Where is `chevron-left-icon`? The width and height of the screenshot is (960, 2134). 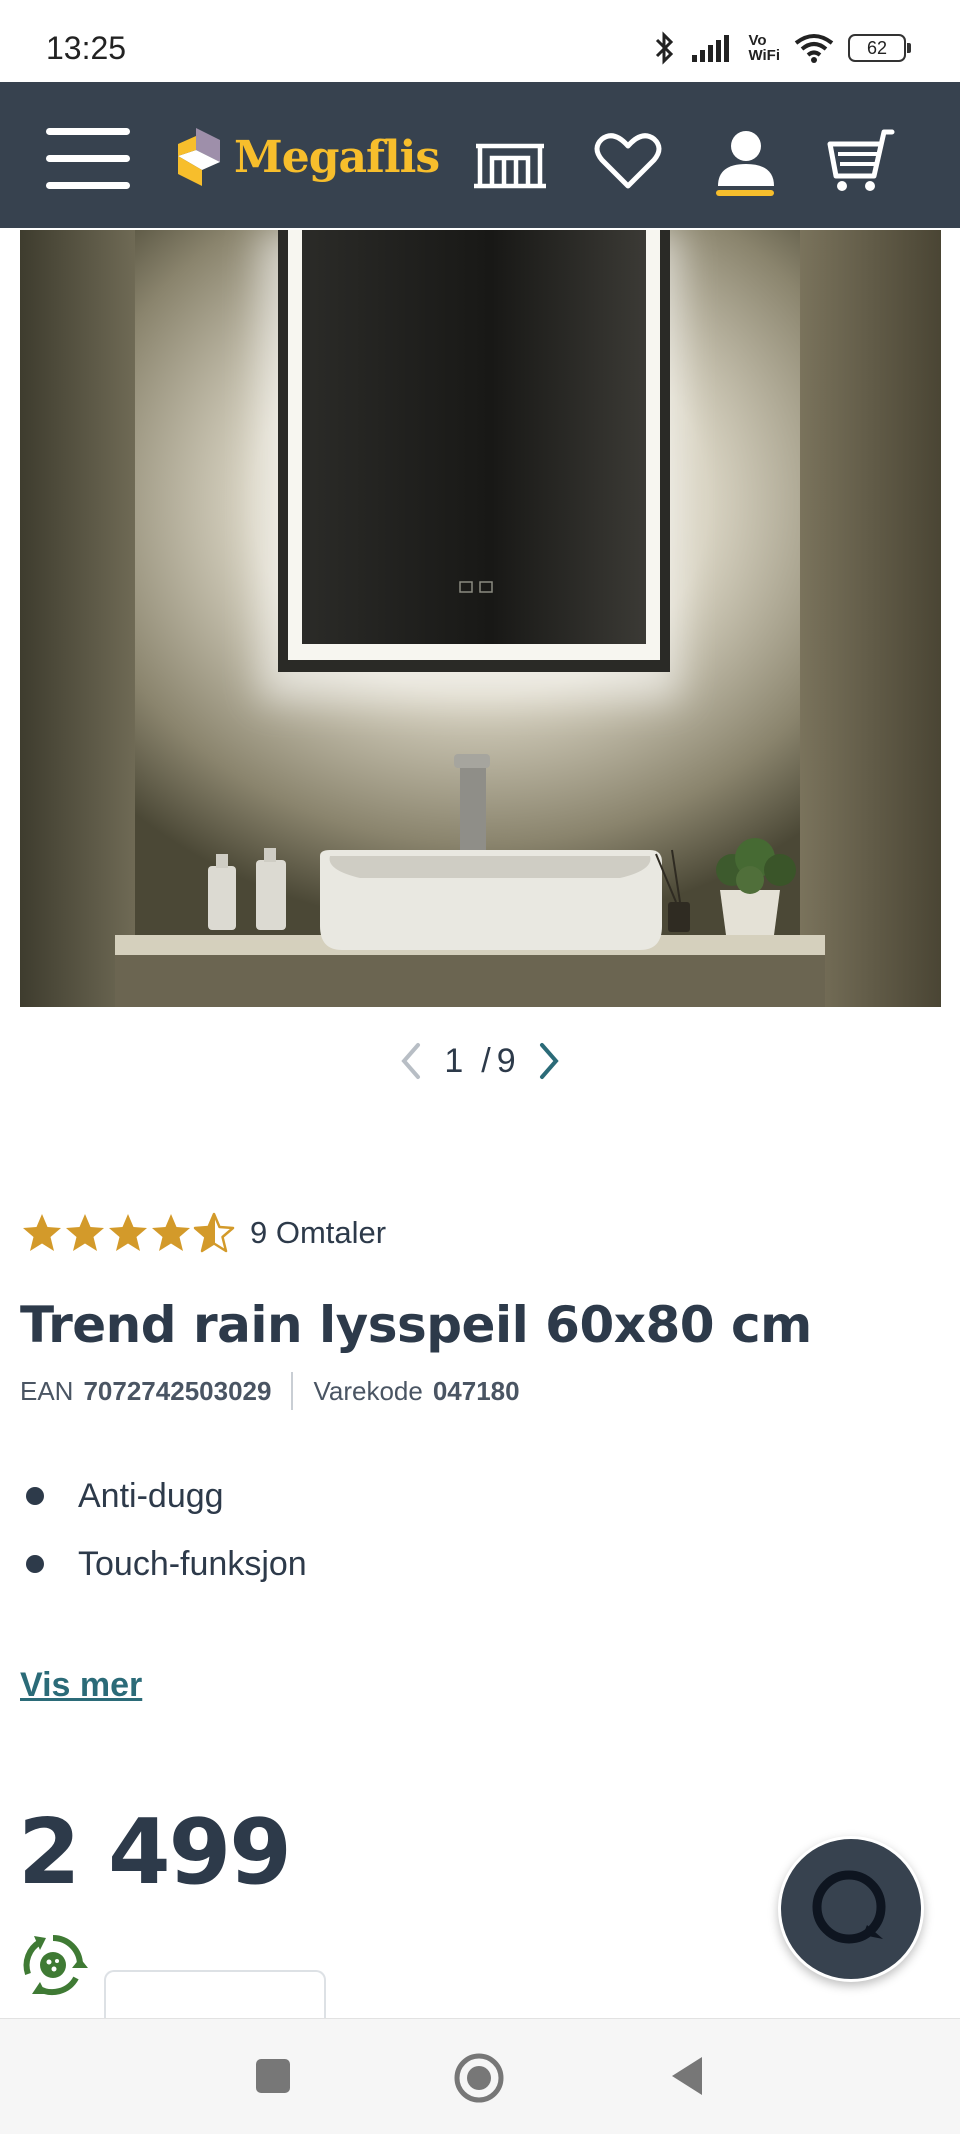 chevron-left-icon is located at coordinates (411, 1061).